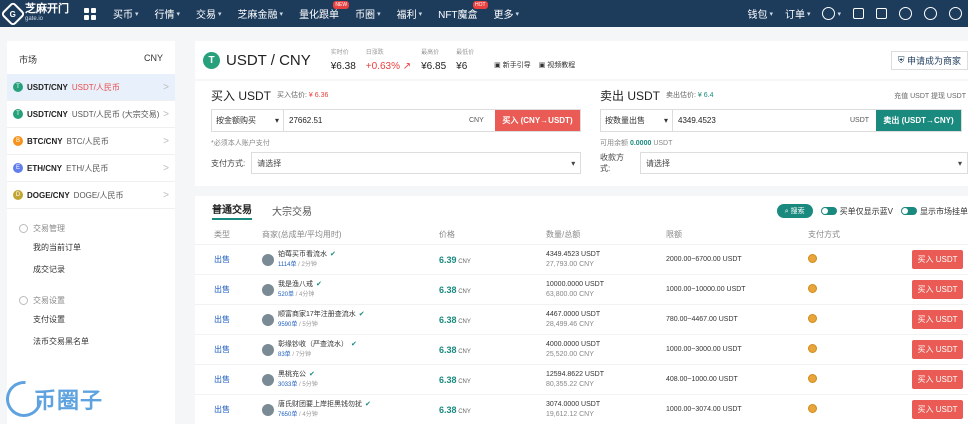 Image resolution: width=968 pixels, height=424 pixels. What do you see at coordinates (794, 211) in the screenshot?
I see `search-button: ⌕ 搜索` at bounding box center [794, 211].